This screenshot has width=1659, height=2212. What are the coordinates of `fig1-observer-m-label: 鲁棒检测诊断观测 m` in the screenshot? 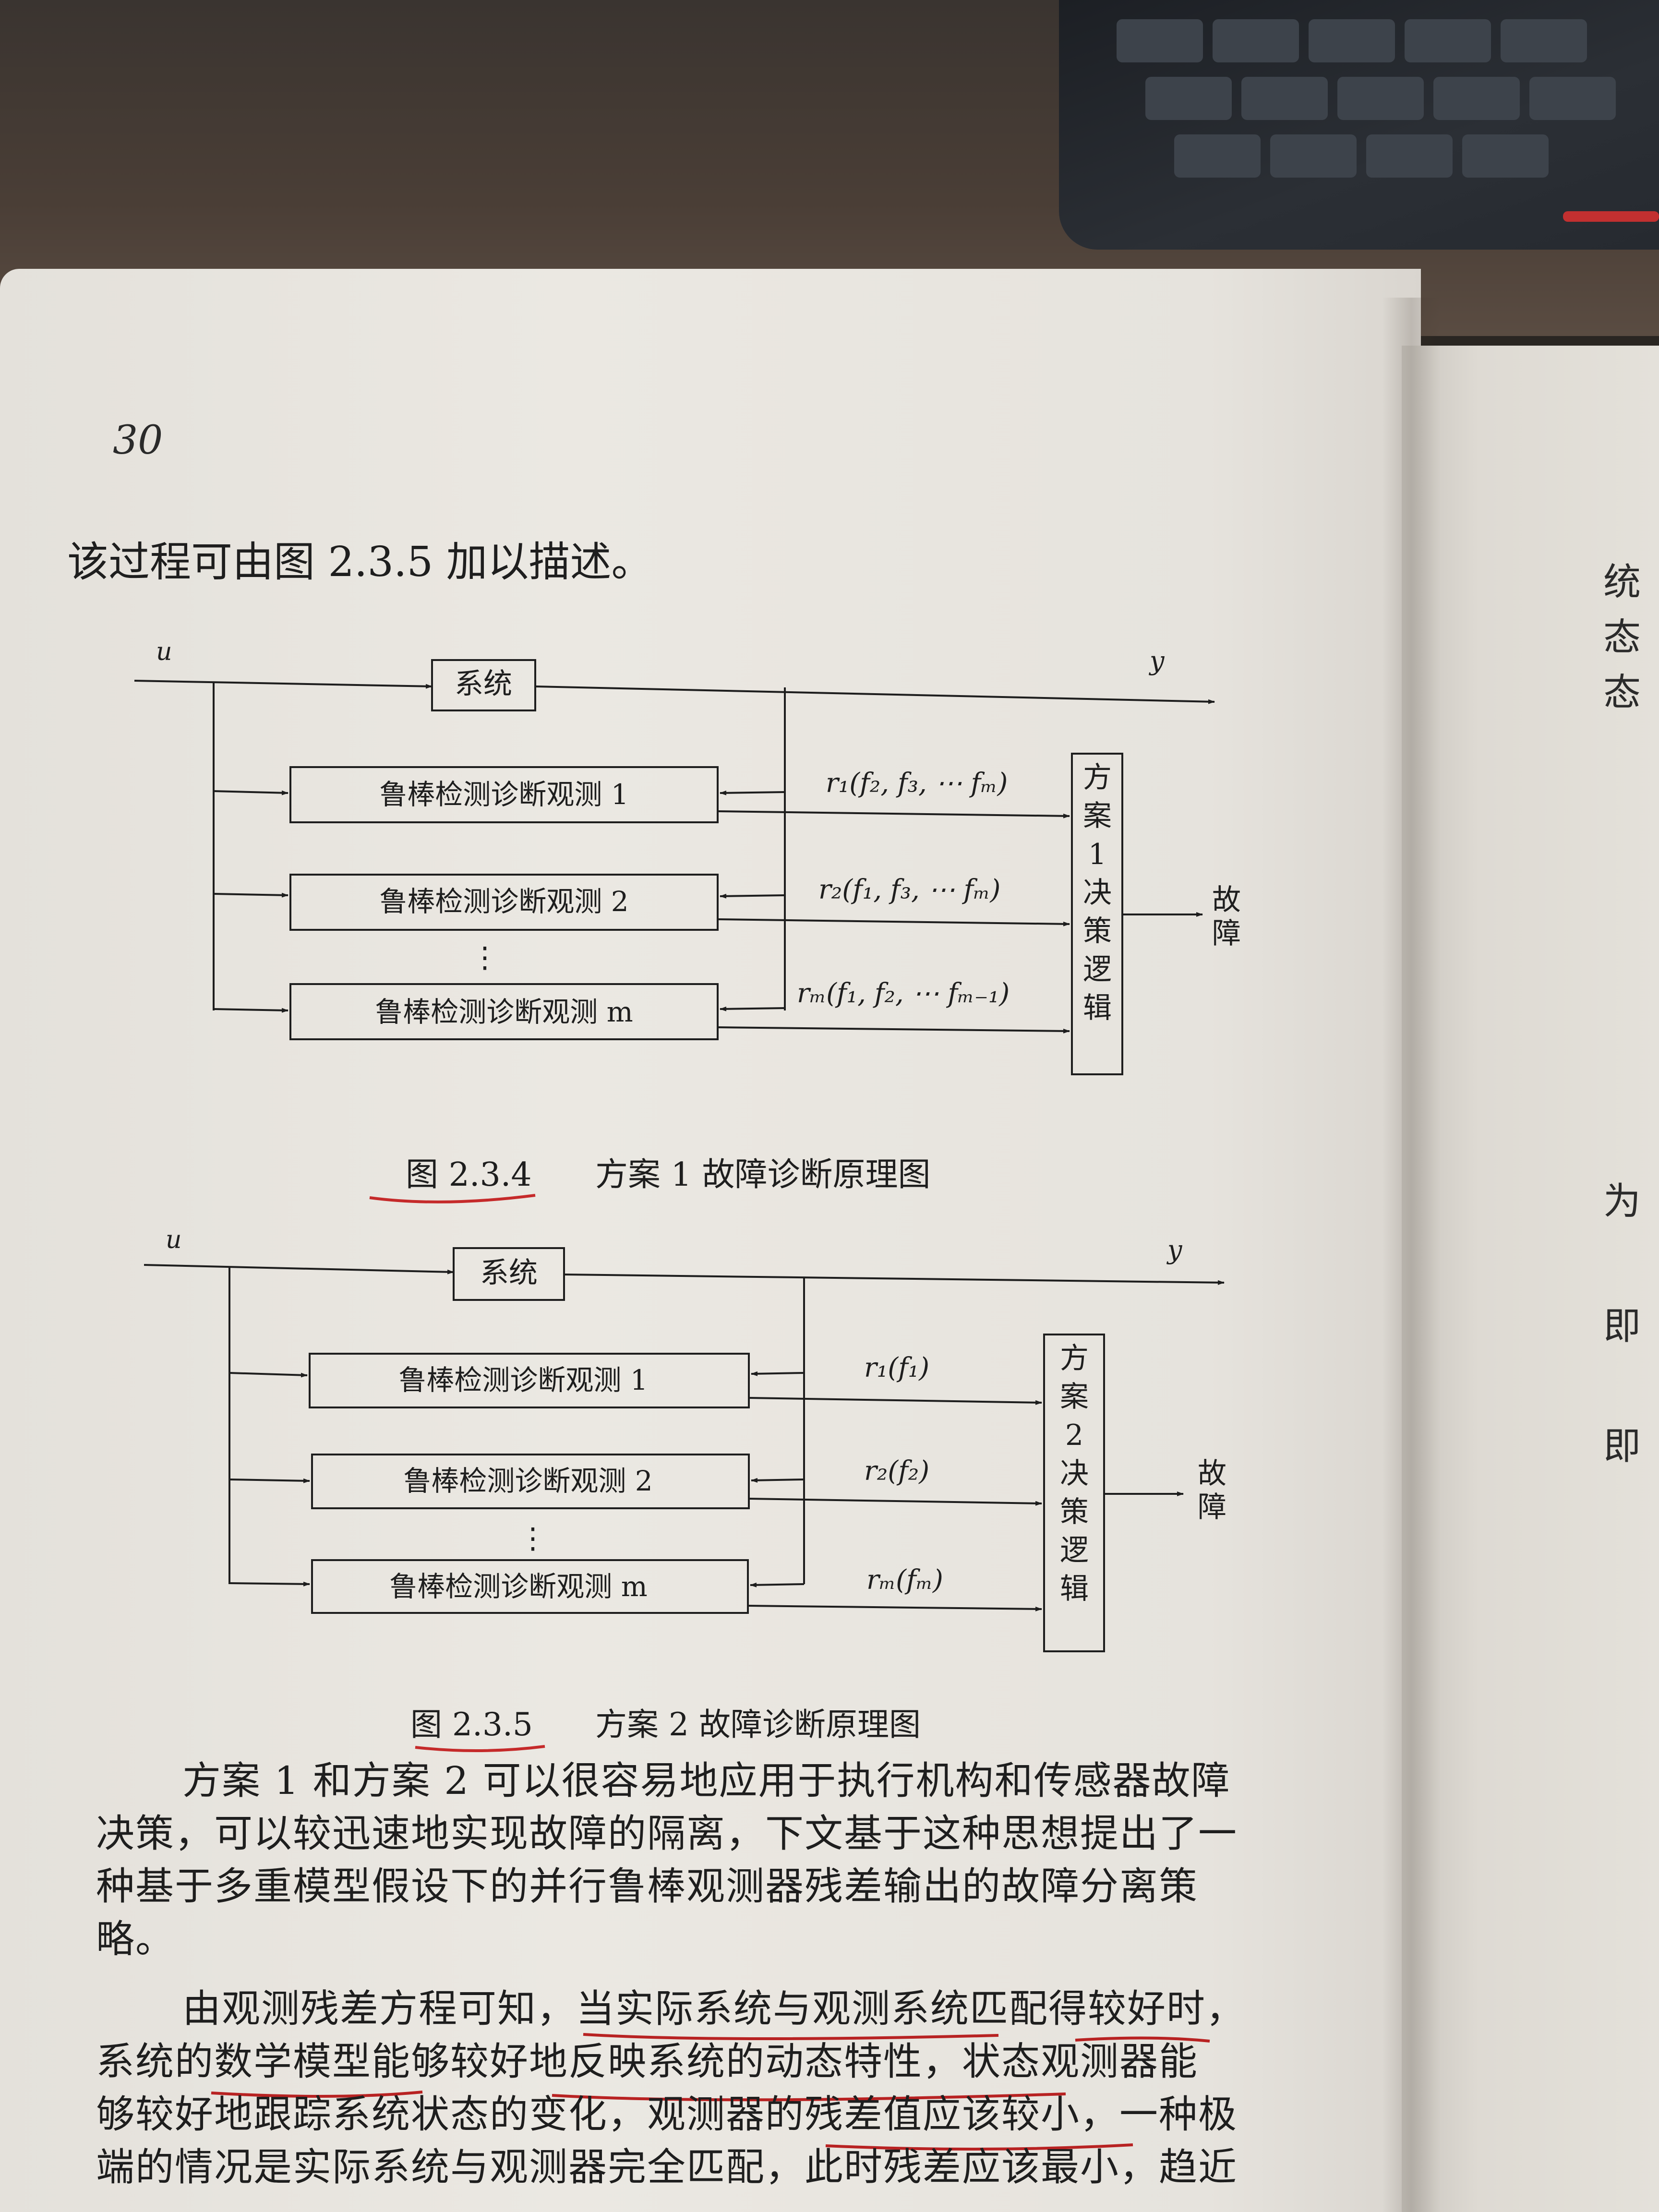 It's located at (504, 1012).